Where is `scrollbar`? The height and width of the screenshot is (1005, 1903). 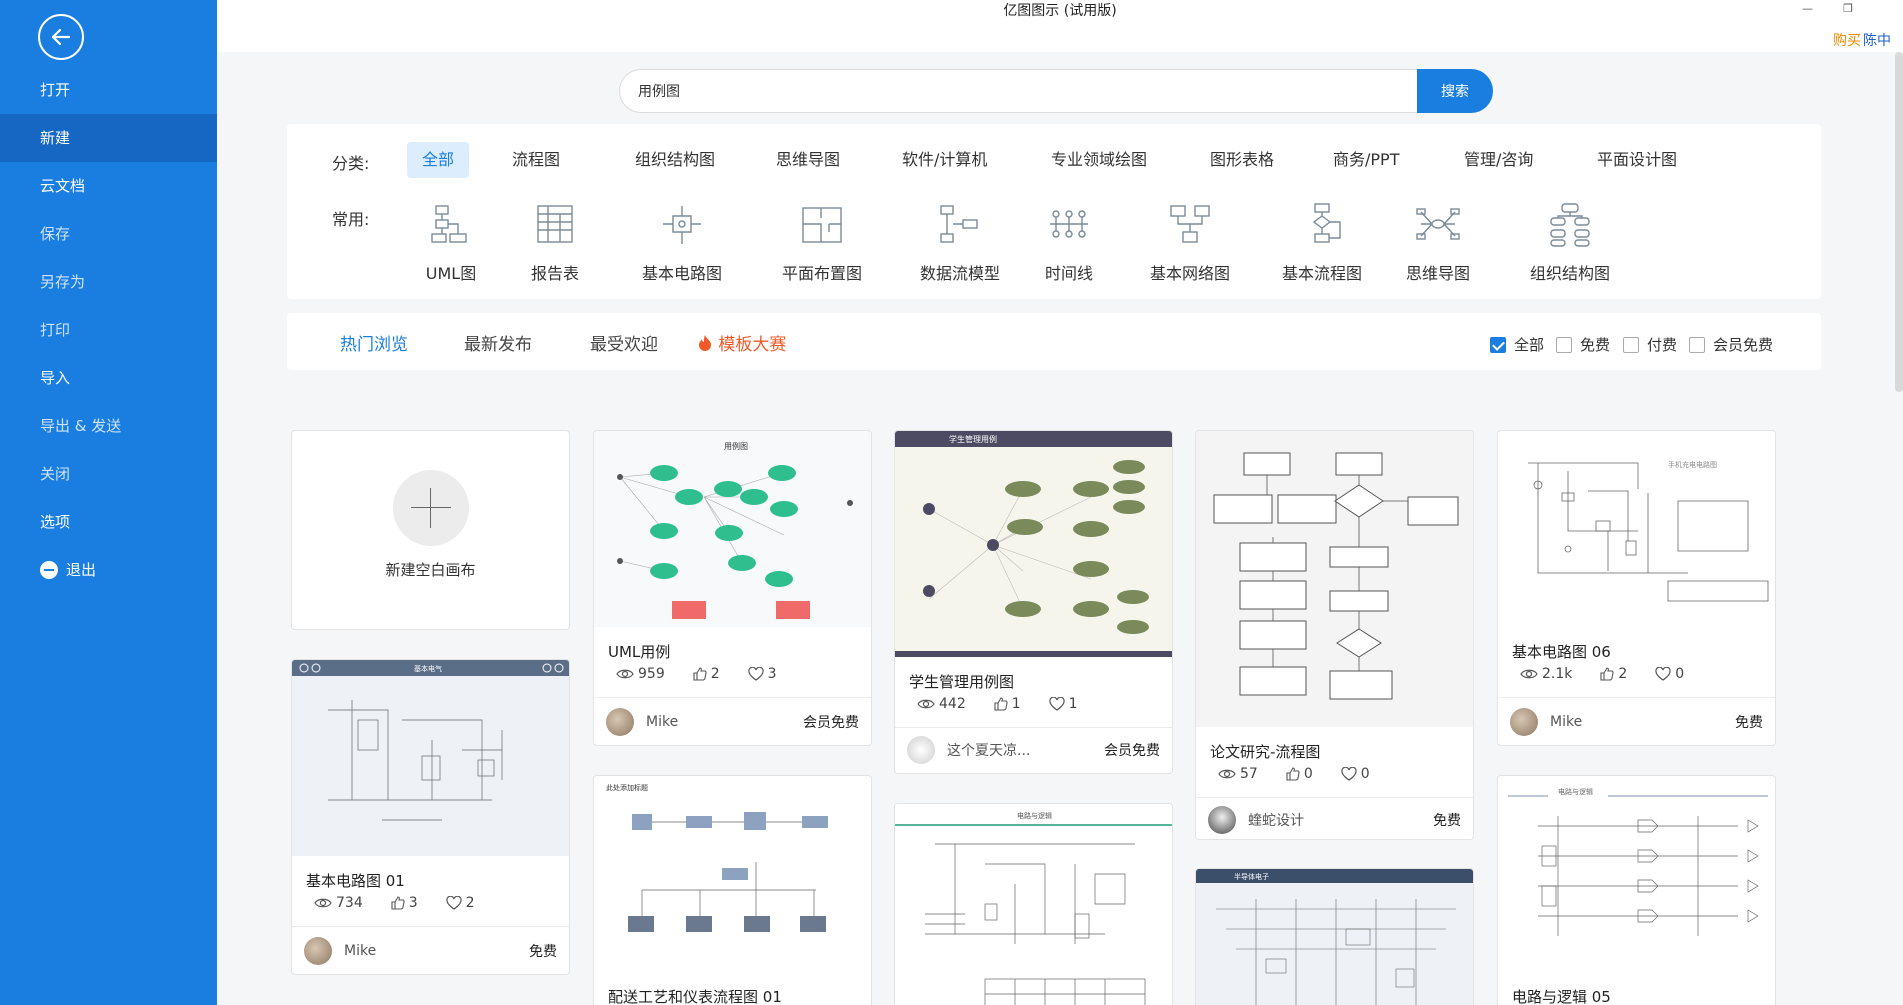
scrollbar is located at coordinates (1899, 222).